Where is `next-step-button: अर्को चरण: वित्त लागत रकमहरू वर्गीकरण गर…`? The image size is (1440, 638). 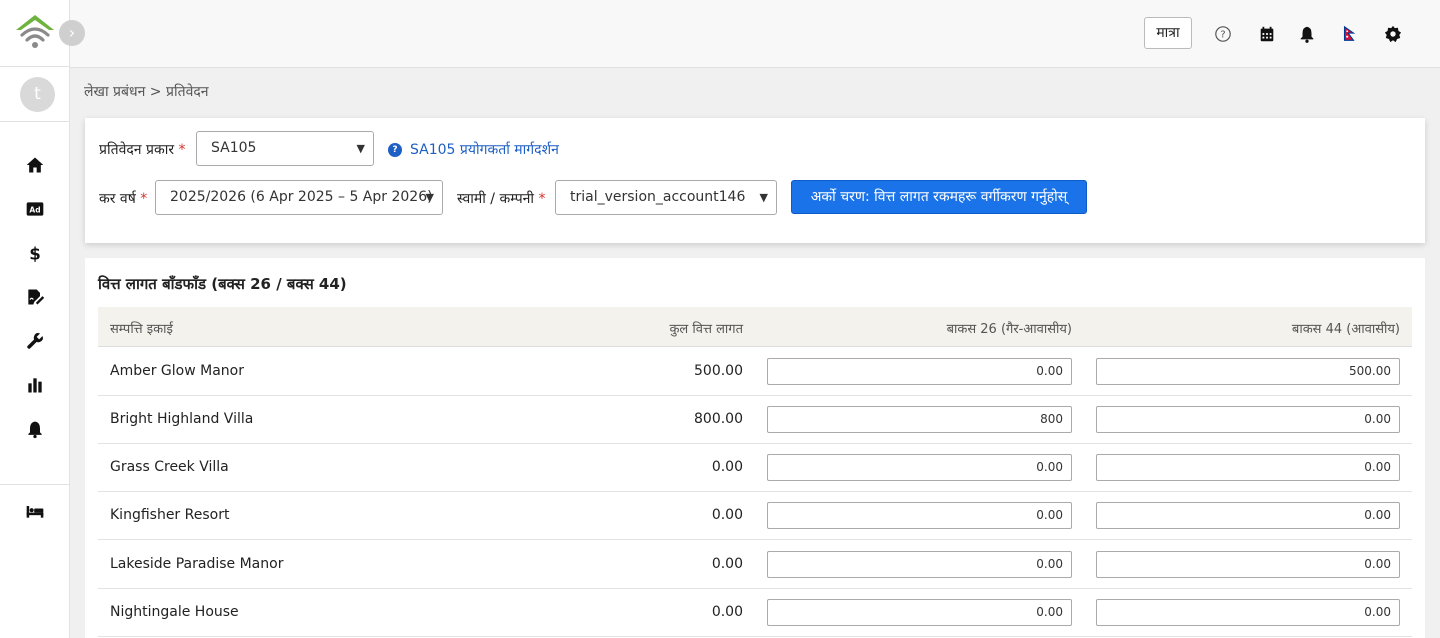 next-step-button: अर्को चरण: वित्त लागत रकमहरू वर्गीकरण गर… is located at coordinates (939, 197).